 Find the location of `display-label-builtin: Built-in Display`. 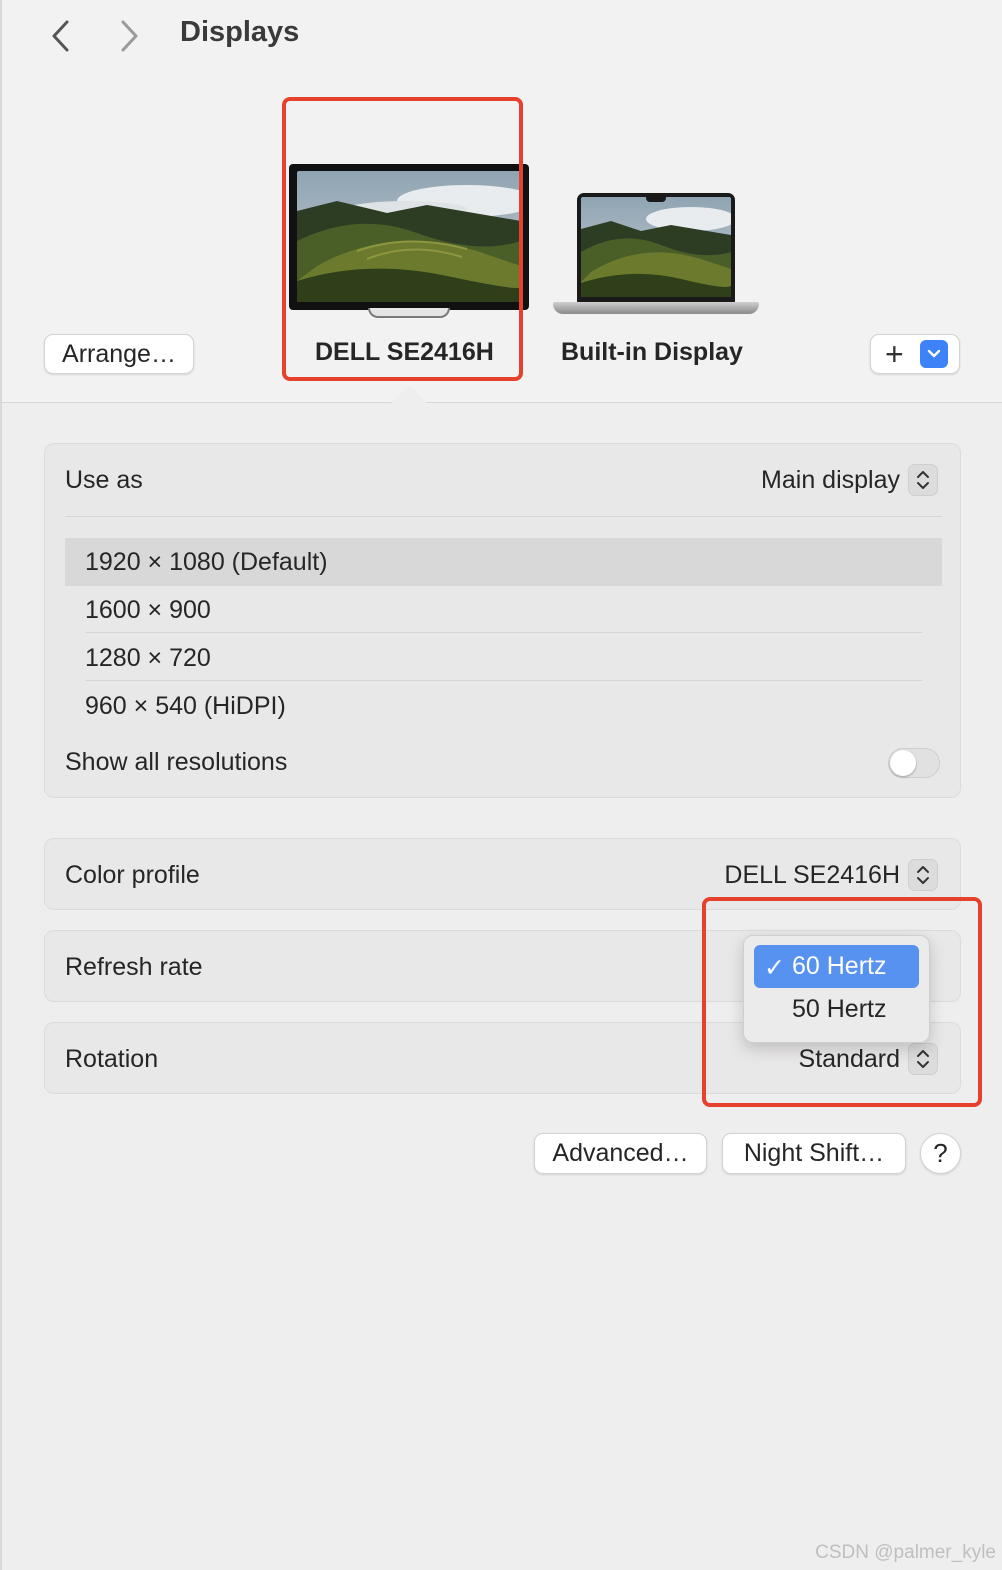

display-label-builtin: Built-in Display is located at coordinates (652, 352).